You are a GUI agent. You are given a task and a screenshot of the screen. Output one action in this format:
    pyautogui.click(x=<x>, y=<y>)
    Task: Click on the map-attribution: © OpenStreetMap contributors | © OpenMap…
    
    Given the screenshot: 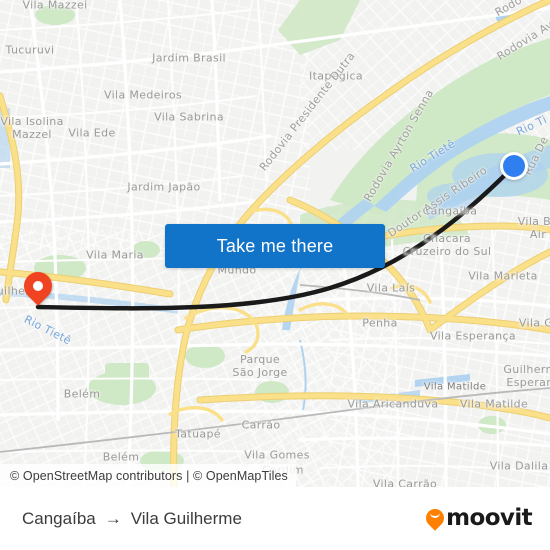 What is the action you would take?
    pyautogui.click(x=148, y=475)
    